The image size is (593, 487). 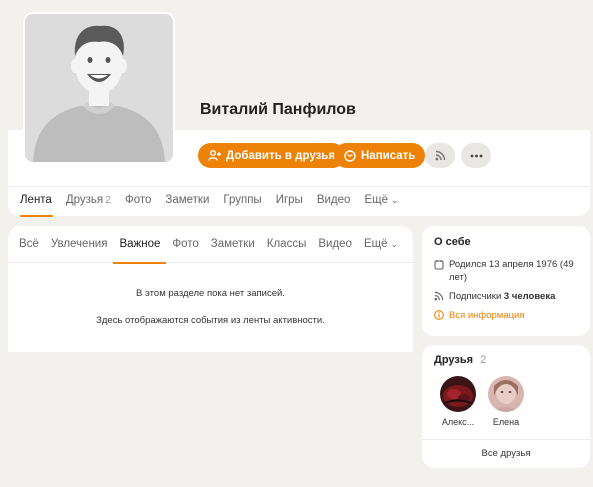 What do you see at coordinates (140, 245) in the screenshot?
I see `filter-important: Важное` at bounding box center [140, 245].